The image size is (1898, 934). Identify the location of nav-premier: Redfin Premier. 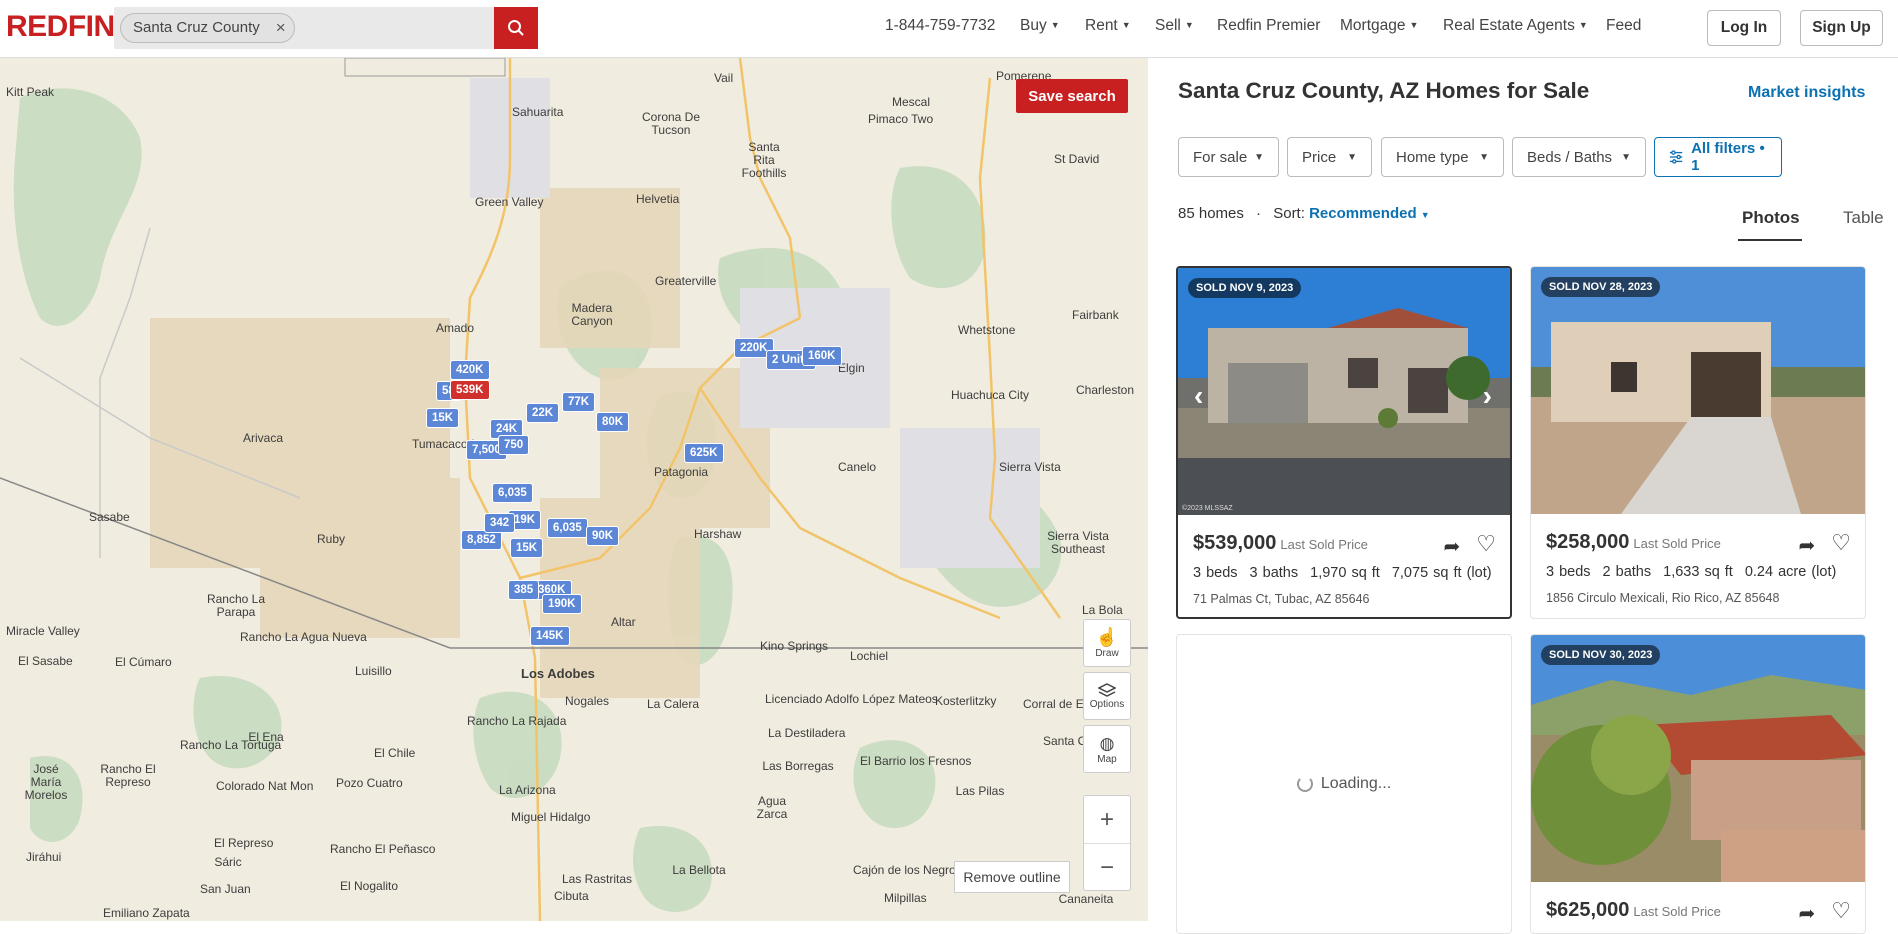
(1268, 26).